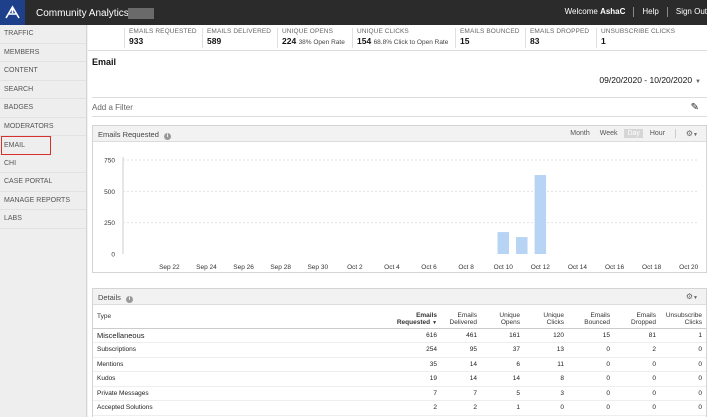  What do you see at coordinates (26, 145) in the screenshot?
I see `sidebar-item-email: EMAIL` at bounding box center [26, 145].